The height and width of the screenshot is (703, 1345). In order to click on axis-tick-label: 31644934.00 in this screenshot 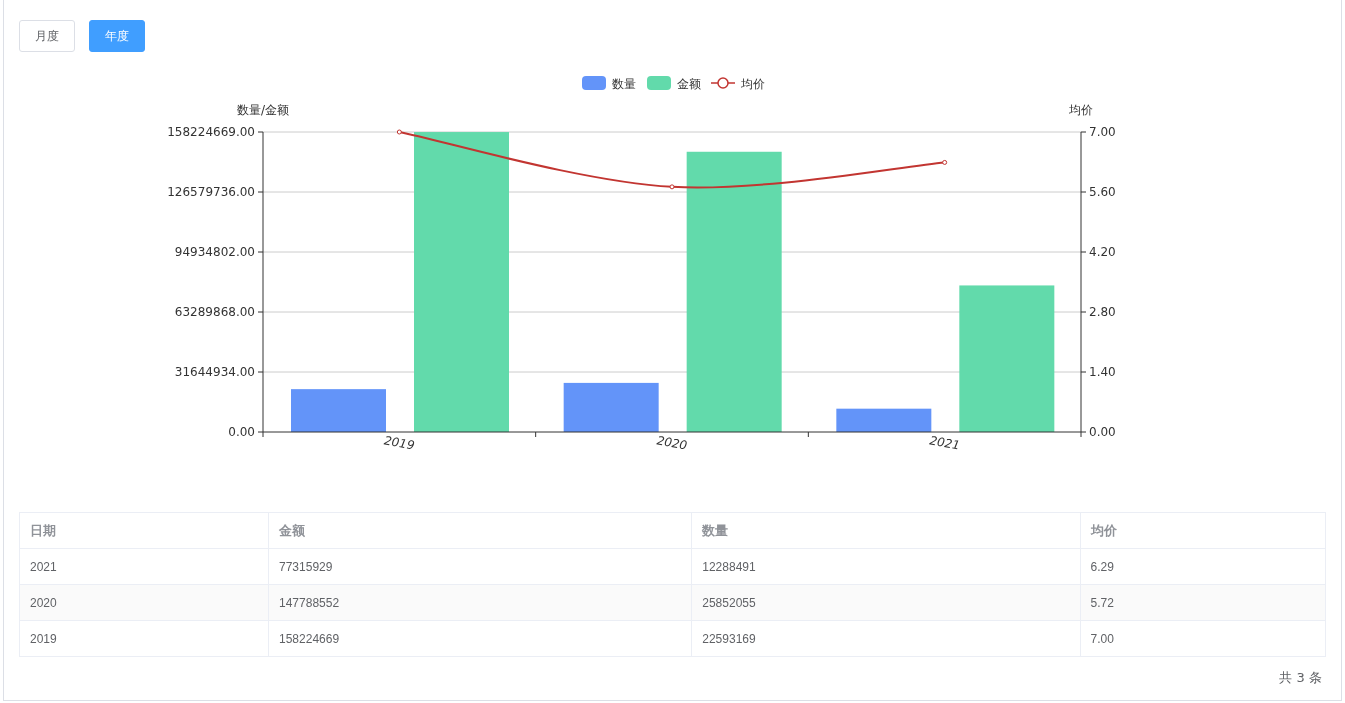, I will do `click(214, 372)`.